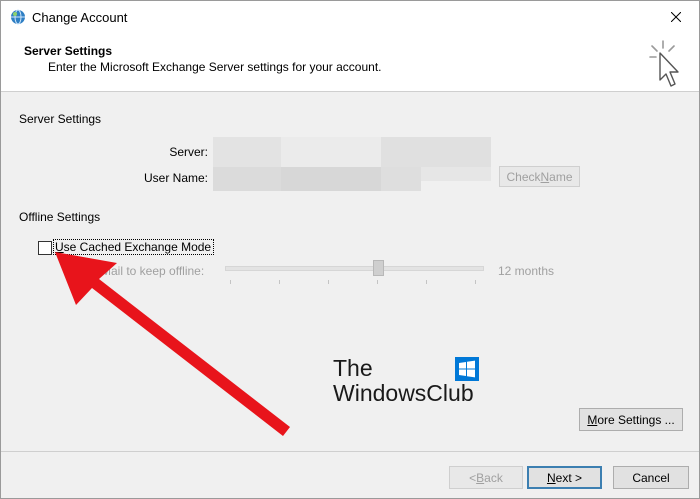  Describe the element at coordinates (137, 247) in the screenshot. I see `cached-mode-label-post: se Cached Exchange Mode` at that location.